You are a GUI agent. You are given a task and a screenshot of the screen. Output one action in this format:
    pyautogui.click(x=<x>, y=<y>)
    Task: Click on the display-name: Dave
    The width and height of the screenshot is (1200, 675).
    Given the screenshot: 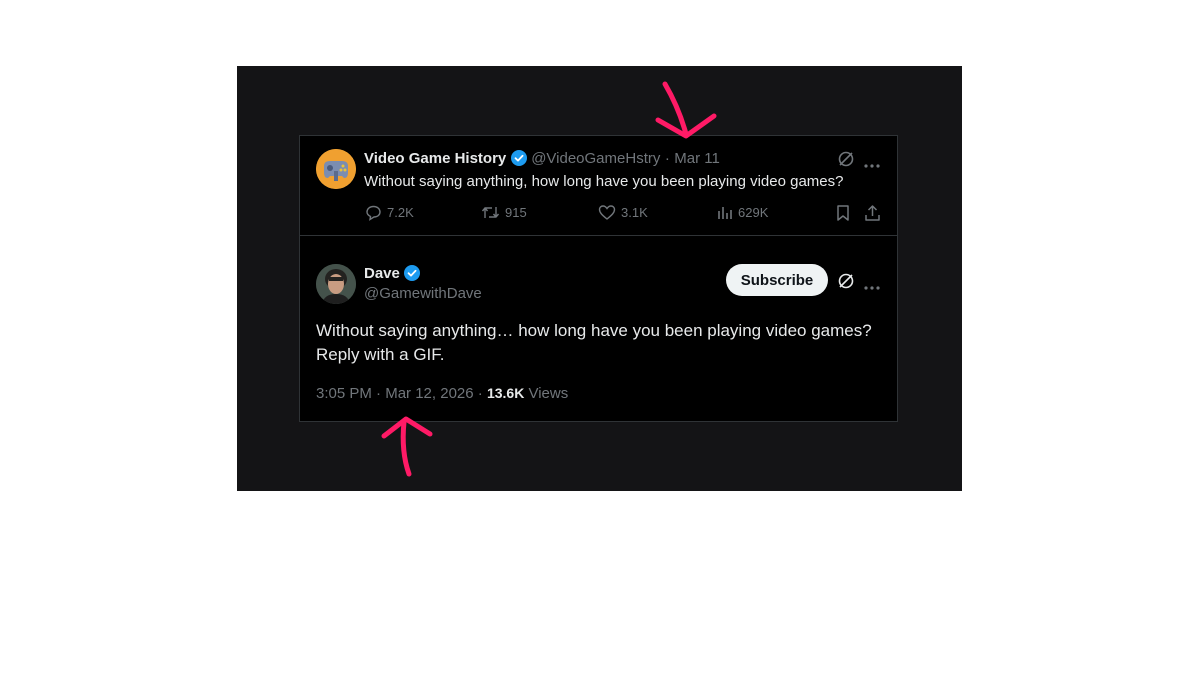 What is the action you would take?
    pyautogui.click(x=382, y=273)
    